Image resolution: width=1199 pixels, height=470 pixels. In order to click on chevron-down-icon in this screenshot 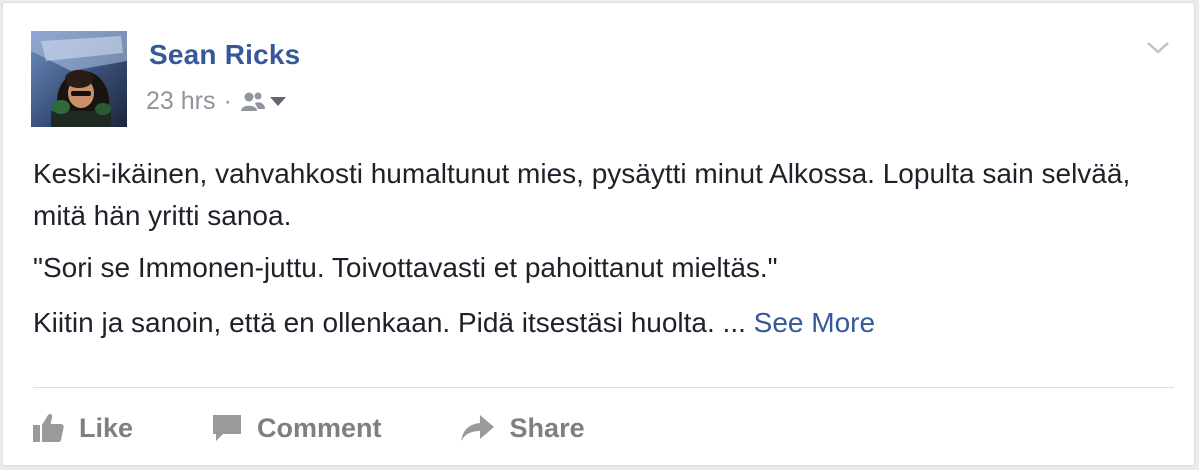, I will do `click(1158, 48)`.